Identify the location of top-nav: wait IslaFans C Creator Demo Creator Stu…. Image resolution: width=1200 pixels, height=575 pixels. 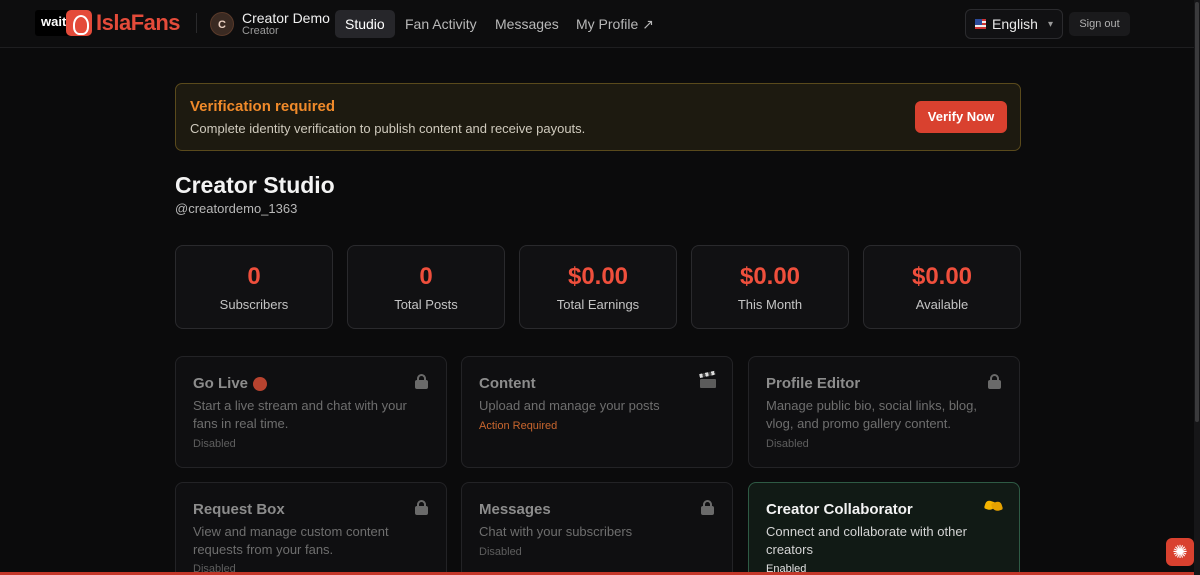
(597, 24).